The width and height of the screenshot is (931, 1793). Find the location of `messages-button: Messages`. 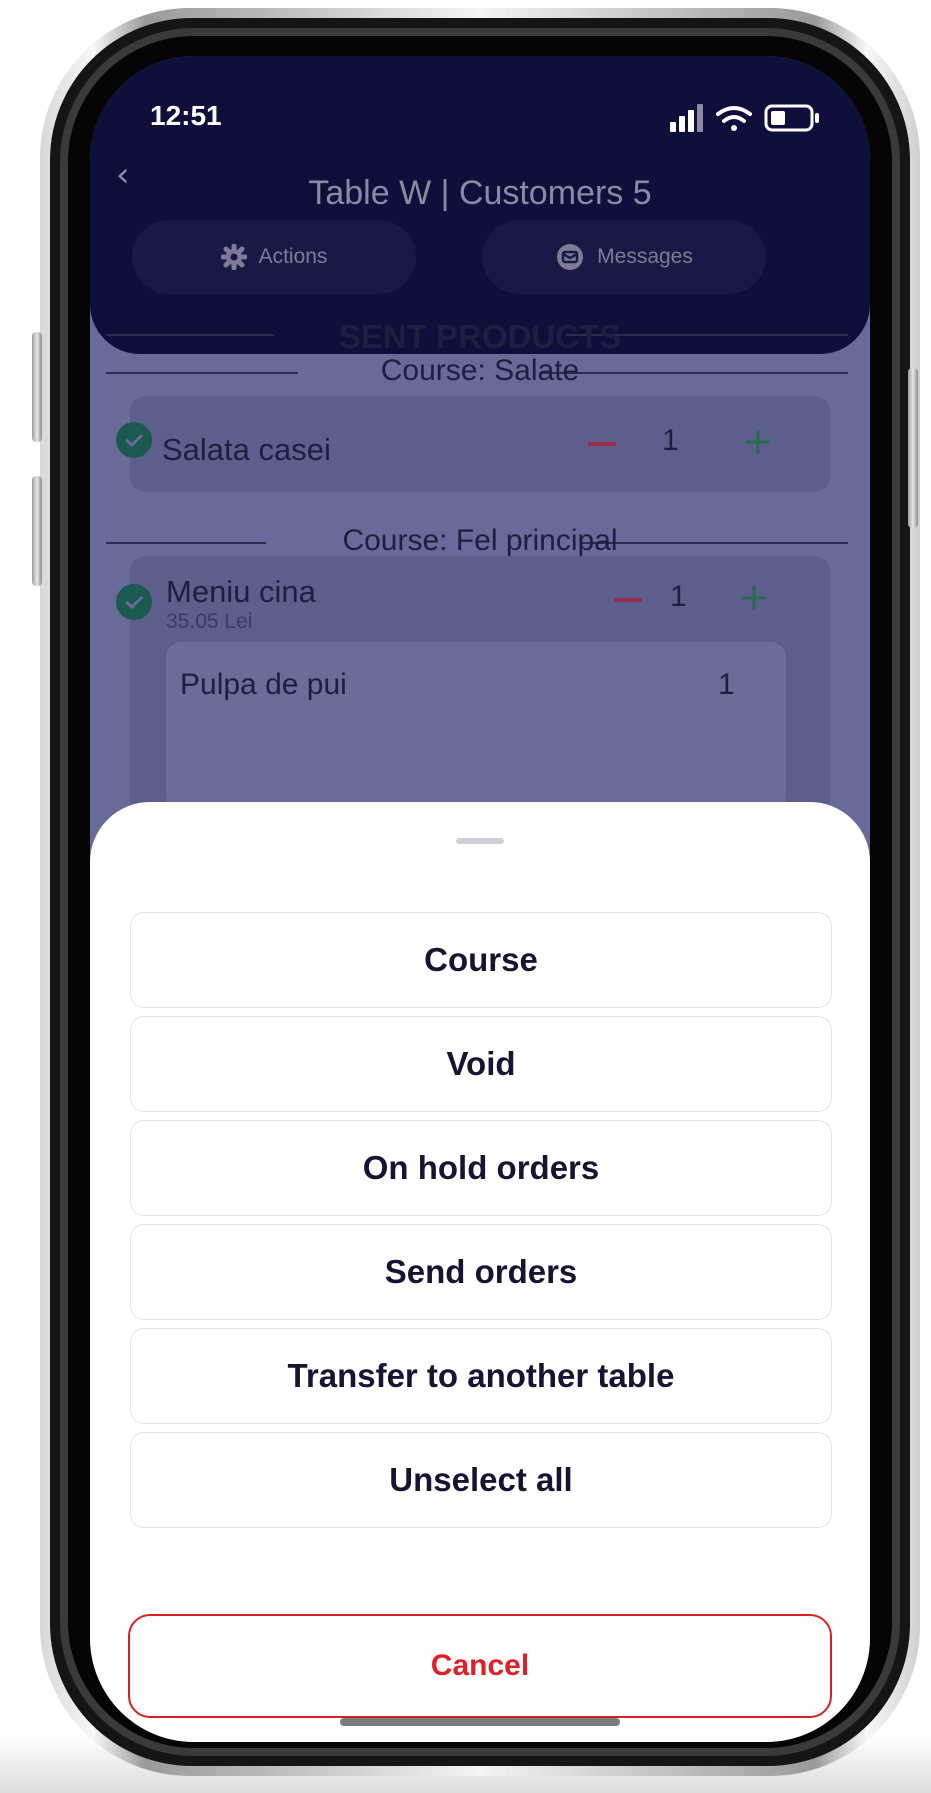

messages-button: Messages is located at coordinates (624, 257).